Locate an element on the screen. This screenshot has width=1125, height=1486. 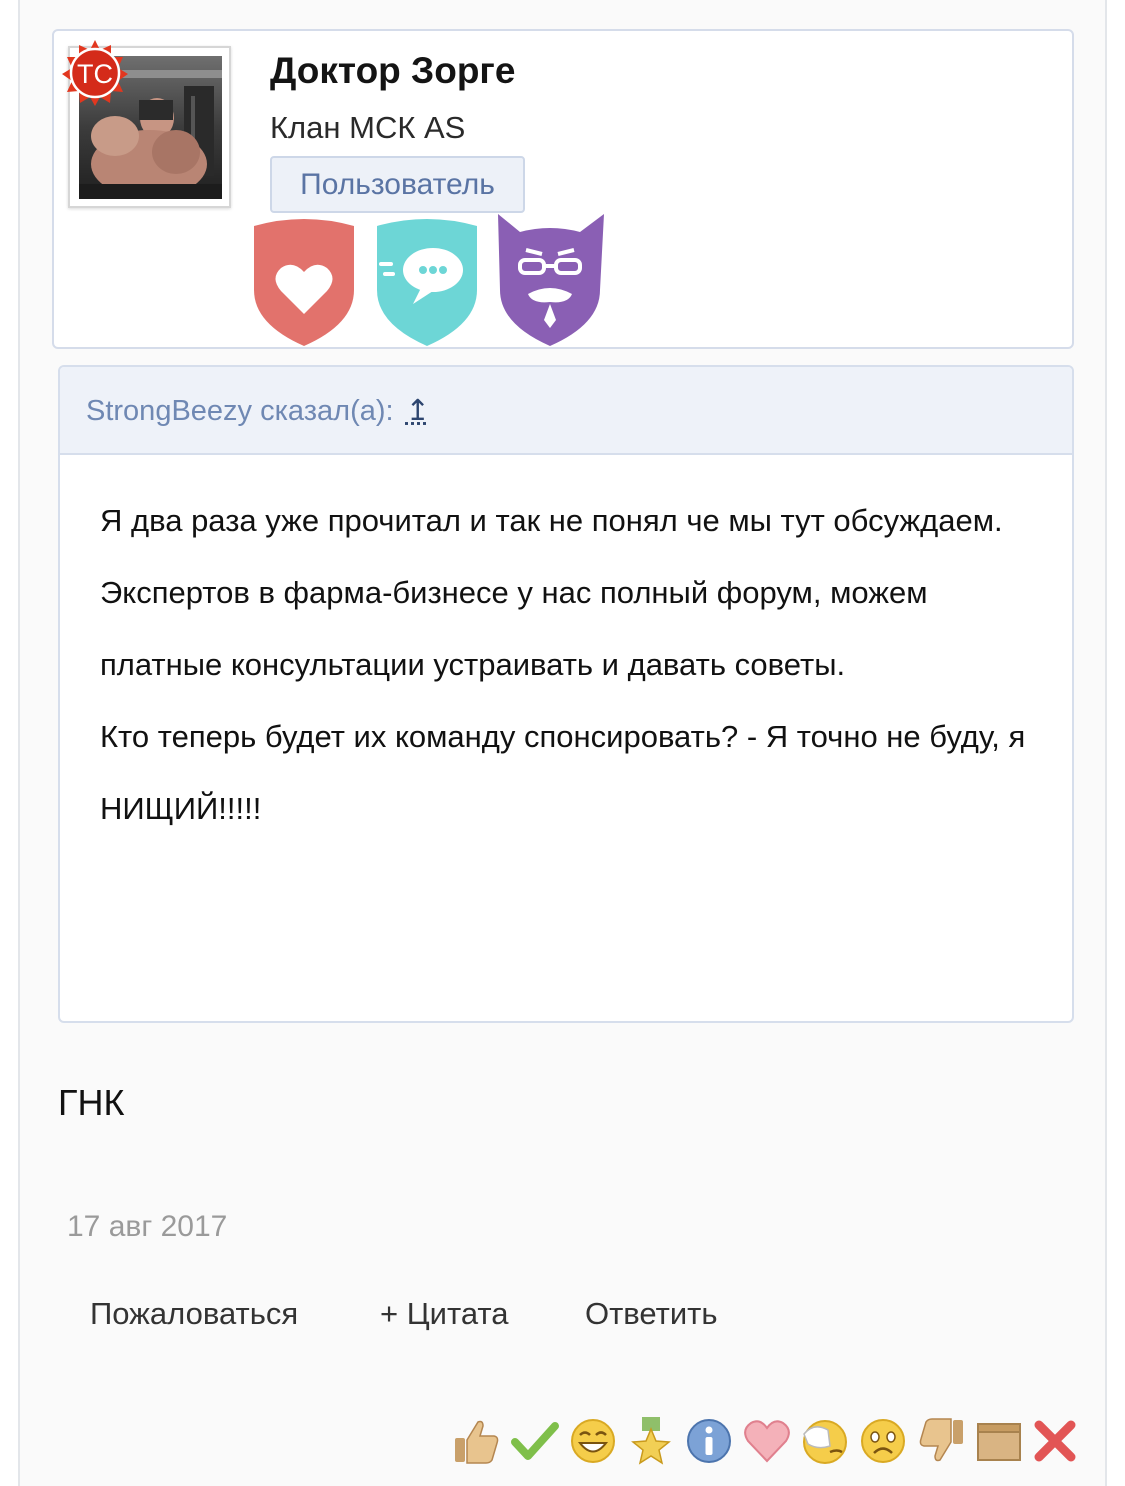
thumbs-up-icon is located at coordinates (477, 1441).